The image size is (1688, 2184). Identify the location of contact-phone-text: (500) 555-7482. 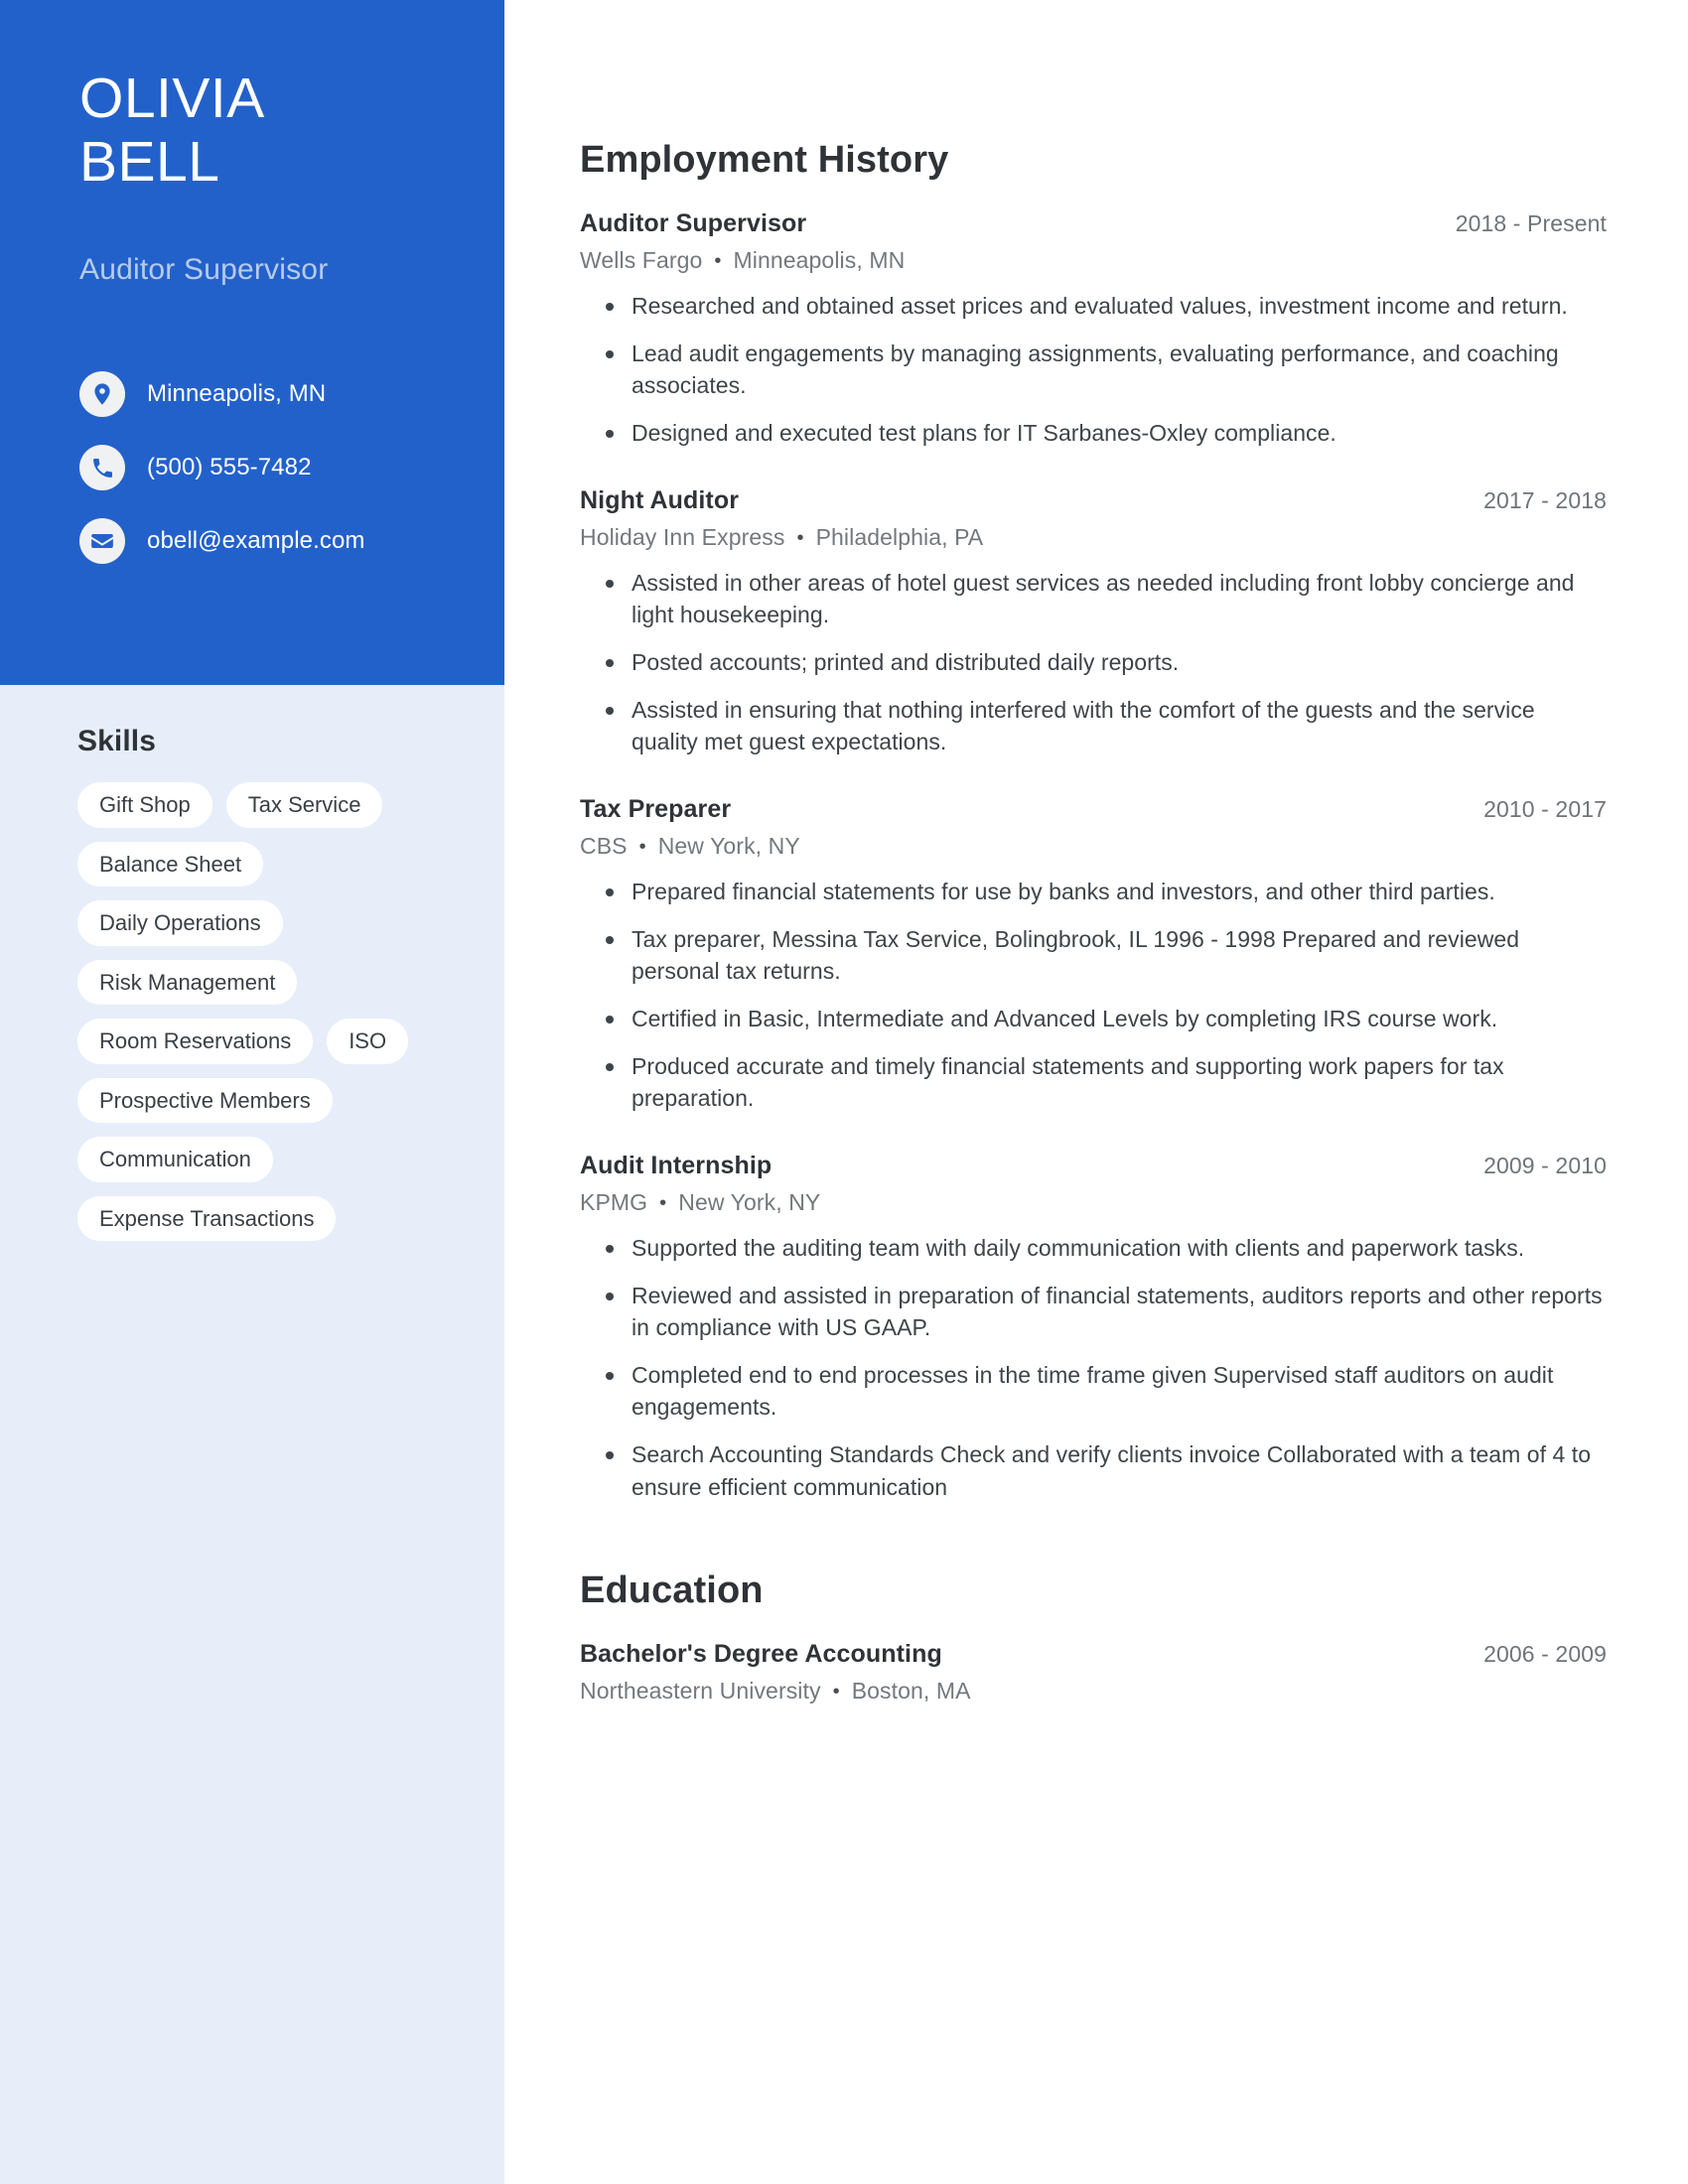
(229, 467).